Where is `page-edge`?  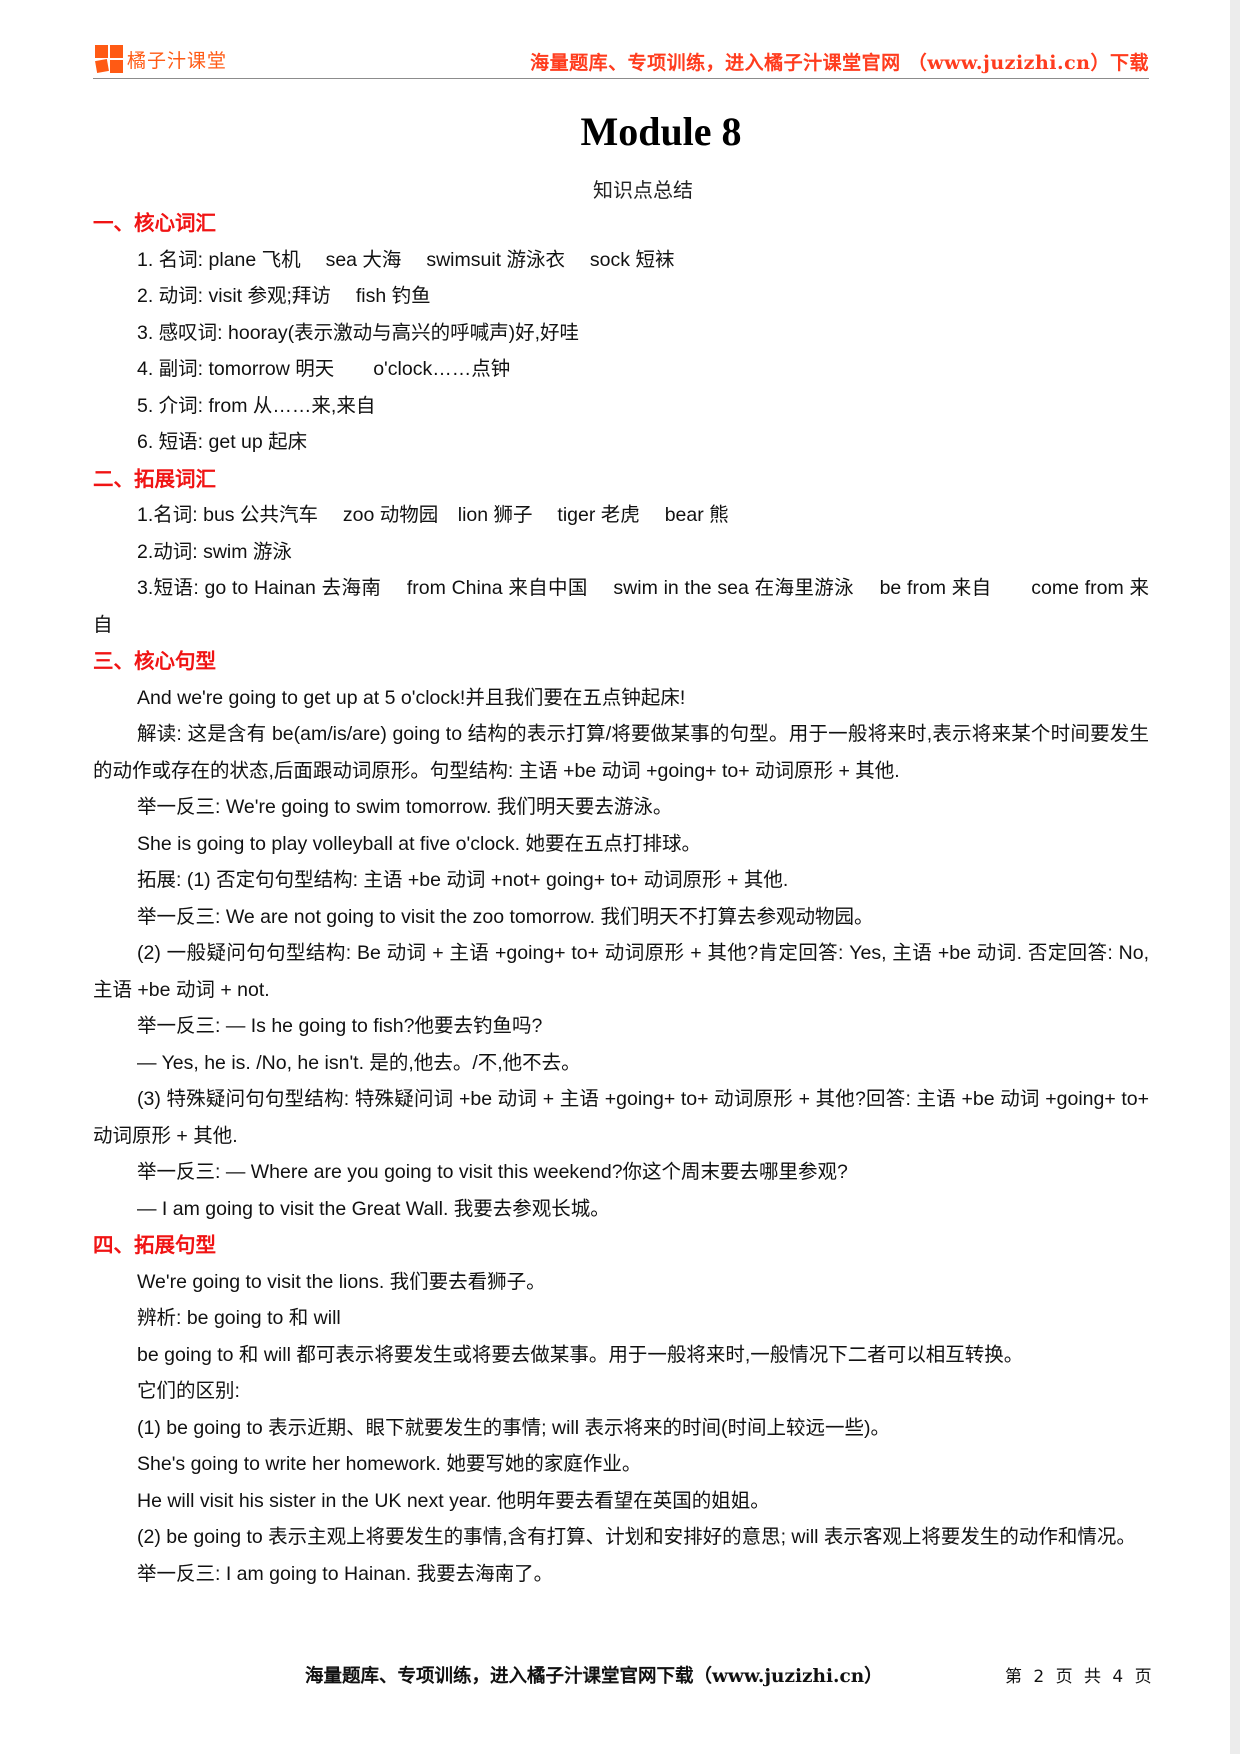 page-edge is located at coordinates (1235, 877).